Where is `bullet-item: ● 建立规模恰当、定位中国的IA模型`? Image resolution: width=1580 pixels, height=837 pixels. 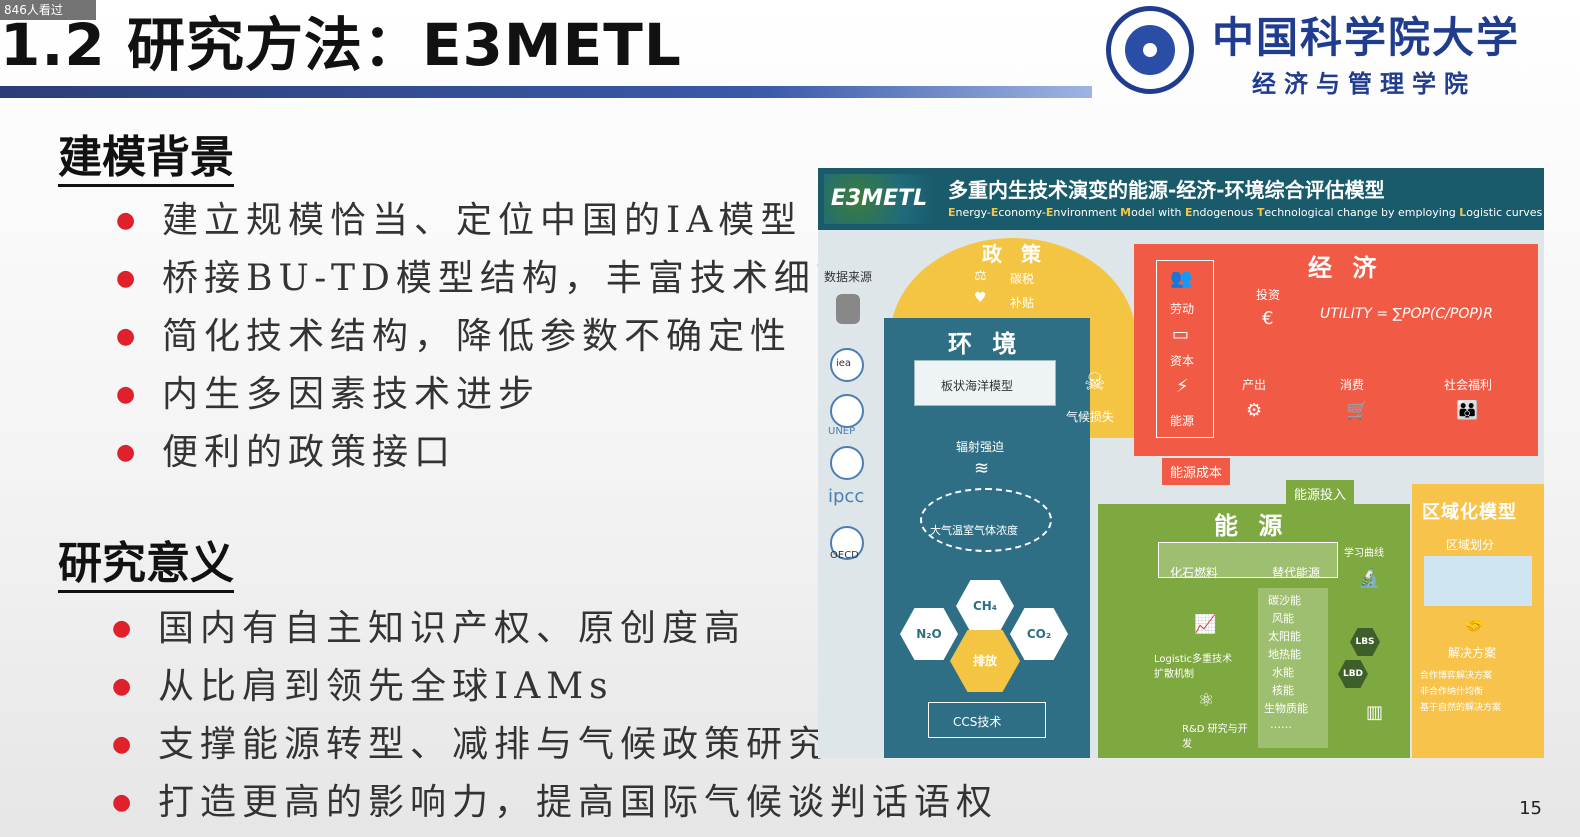
bullet-item: ● 建立规模恰当、定位中国的IA模型 is located at coordinates (487, 221).